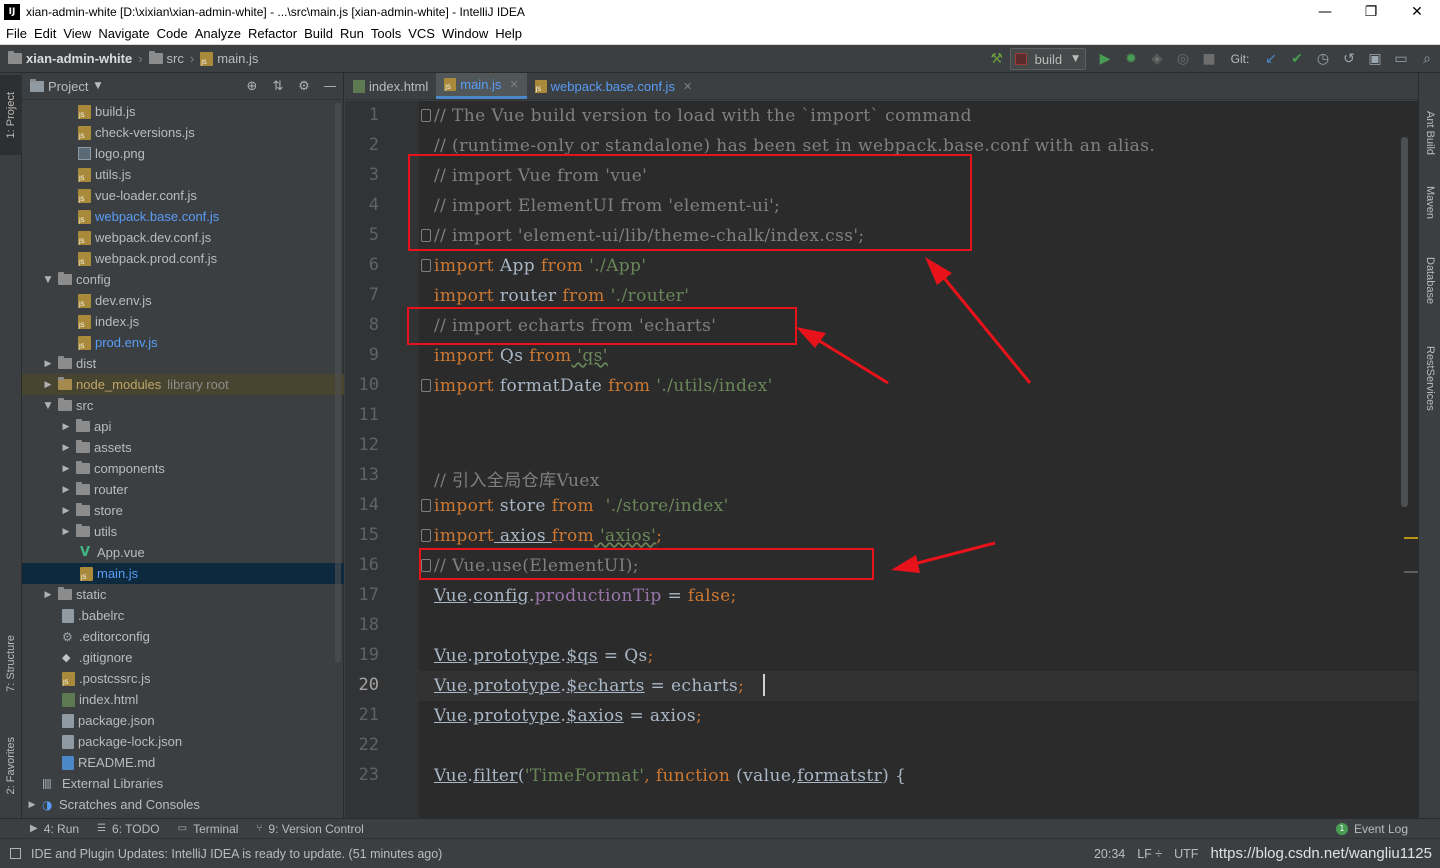 Image resolution: width=1440 pixels, height=868 pixels. What do you see at coordinates (1404, 322) in the screenshot?
I see `editor-scrollbar` at bounding box center [1404, 322].